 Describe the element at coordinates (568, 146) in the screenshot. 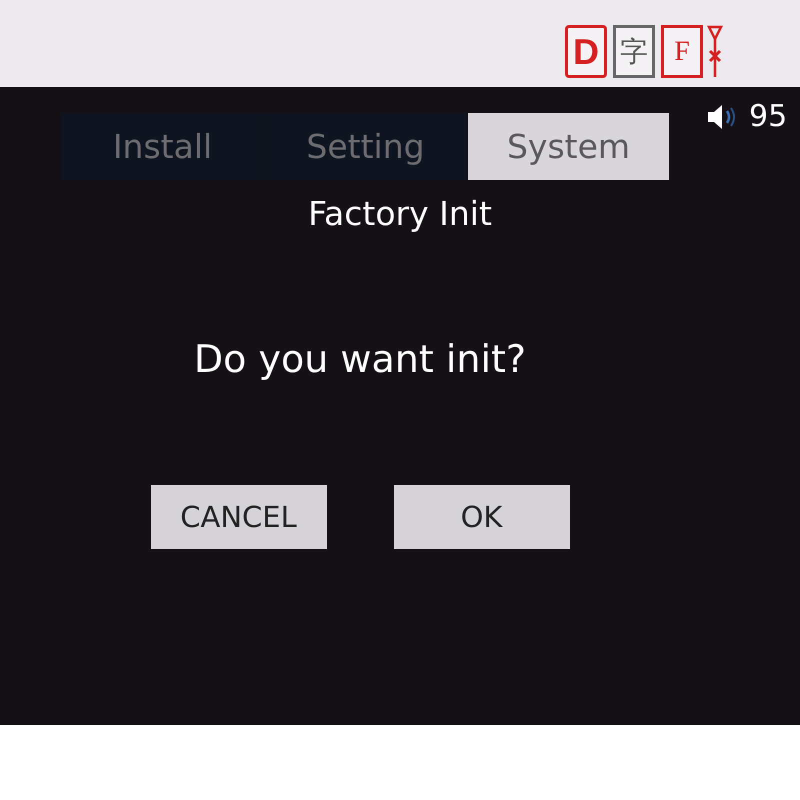

I see `tab: System` at that location.